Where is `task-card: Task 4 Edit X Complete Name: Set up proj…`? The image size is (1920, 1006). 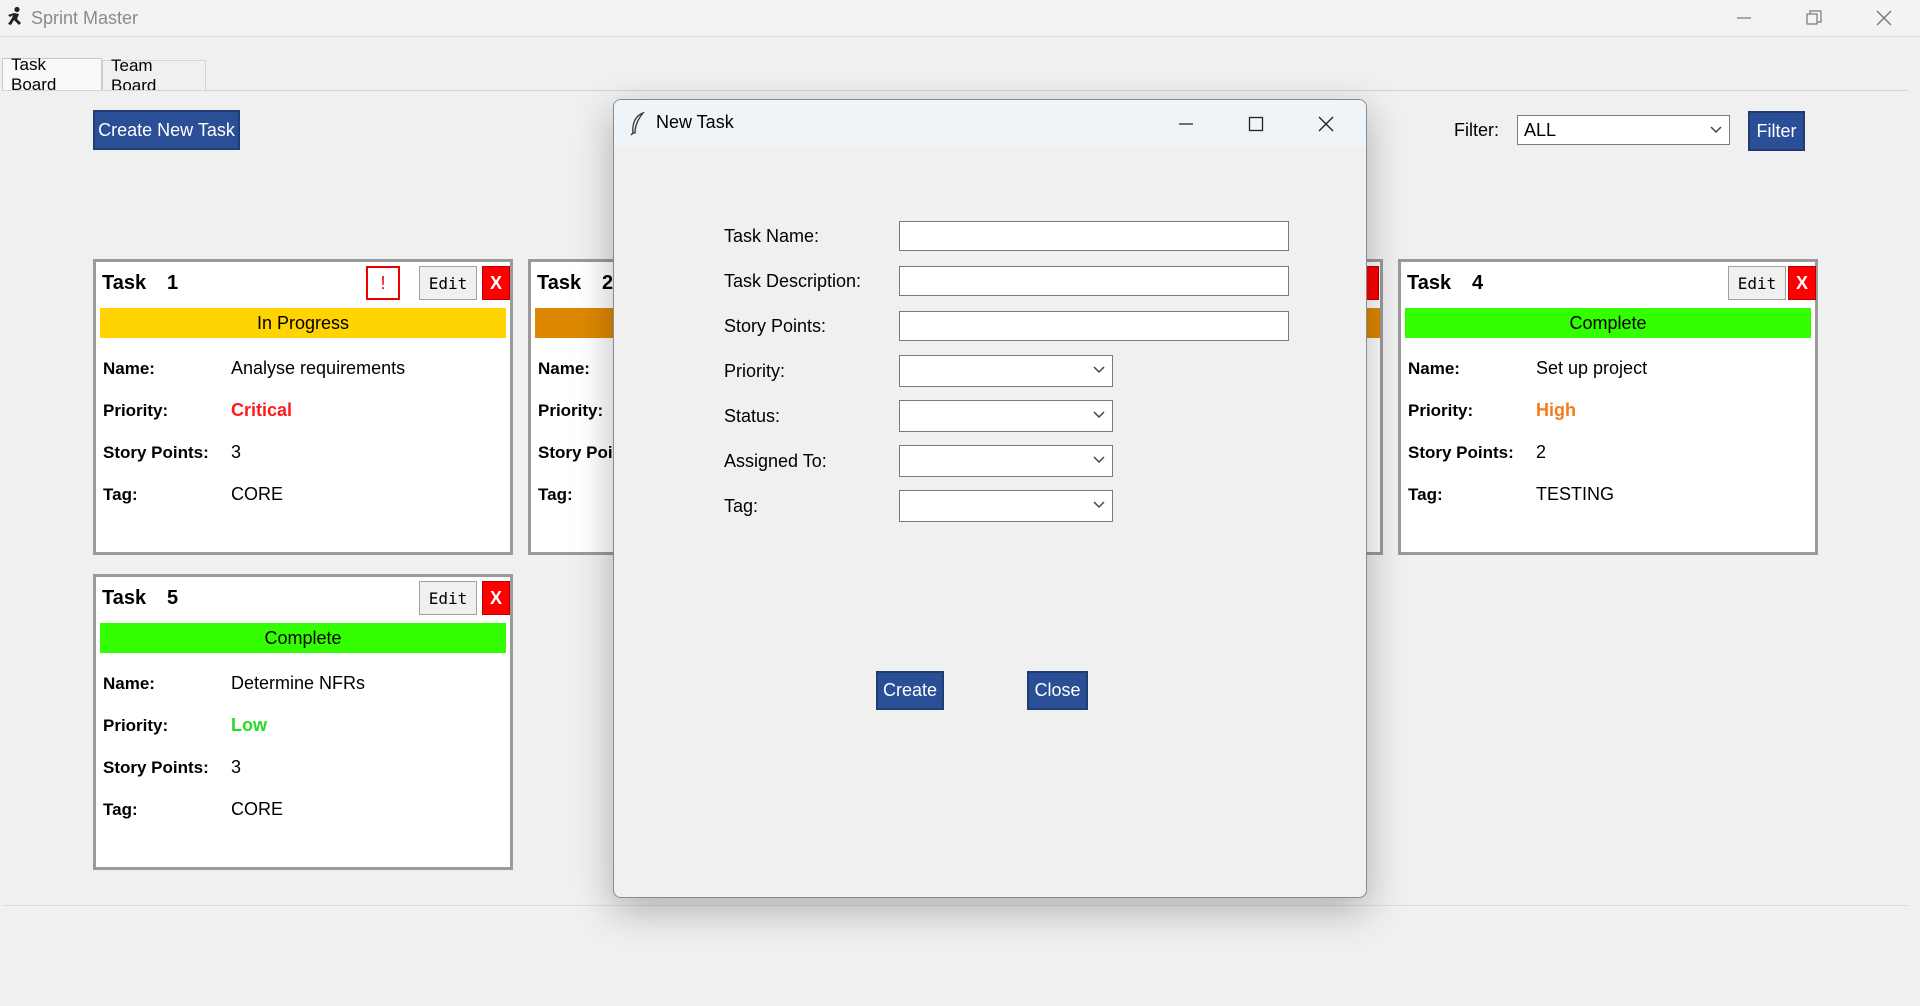
task-card: Task 4 Edit X Complete Name: Set up proj… is located at coordinates (1608, 407).